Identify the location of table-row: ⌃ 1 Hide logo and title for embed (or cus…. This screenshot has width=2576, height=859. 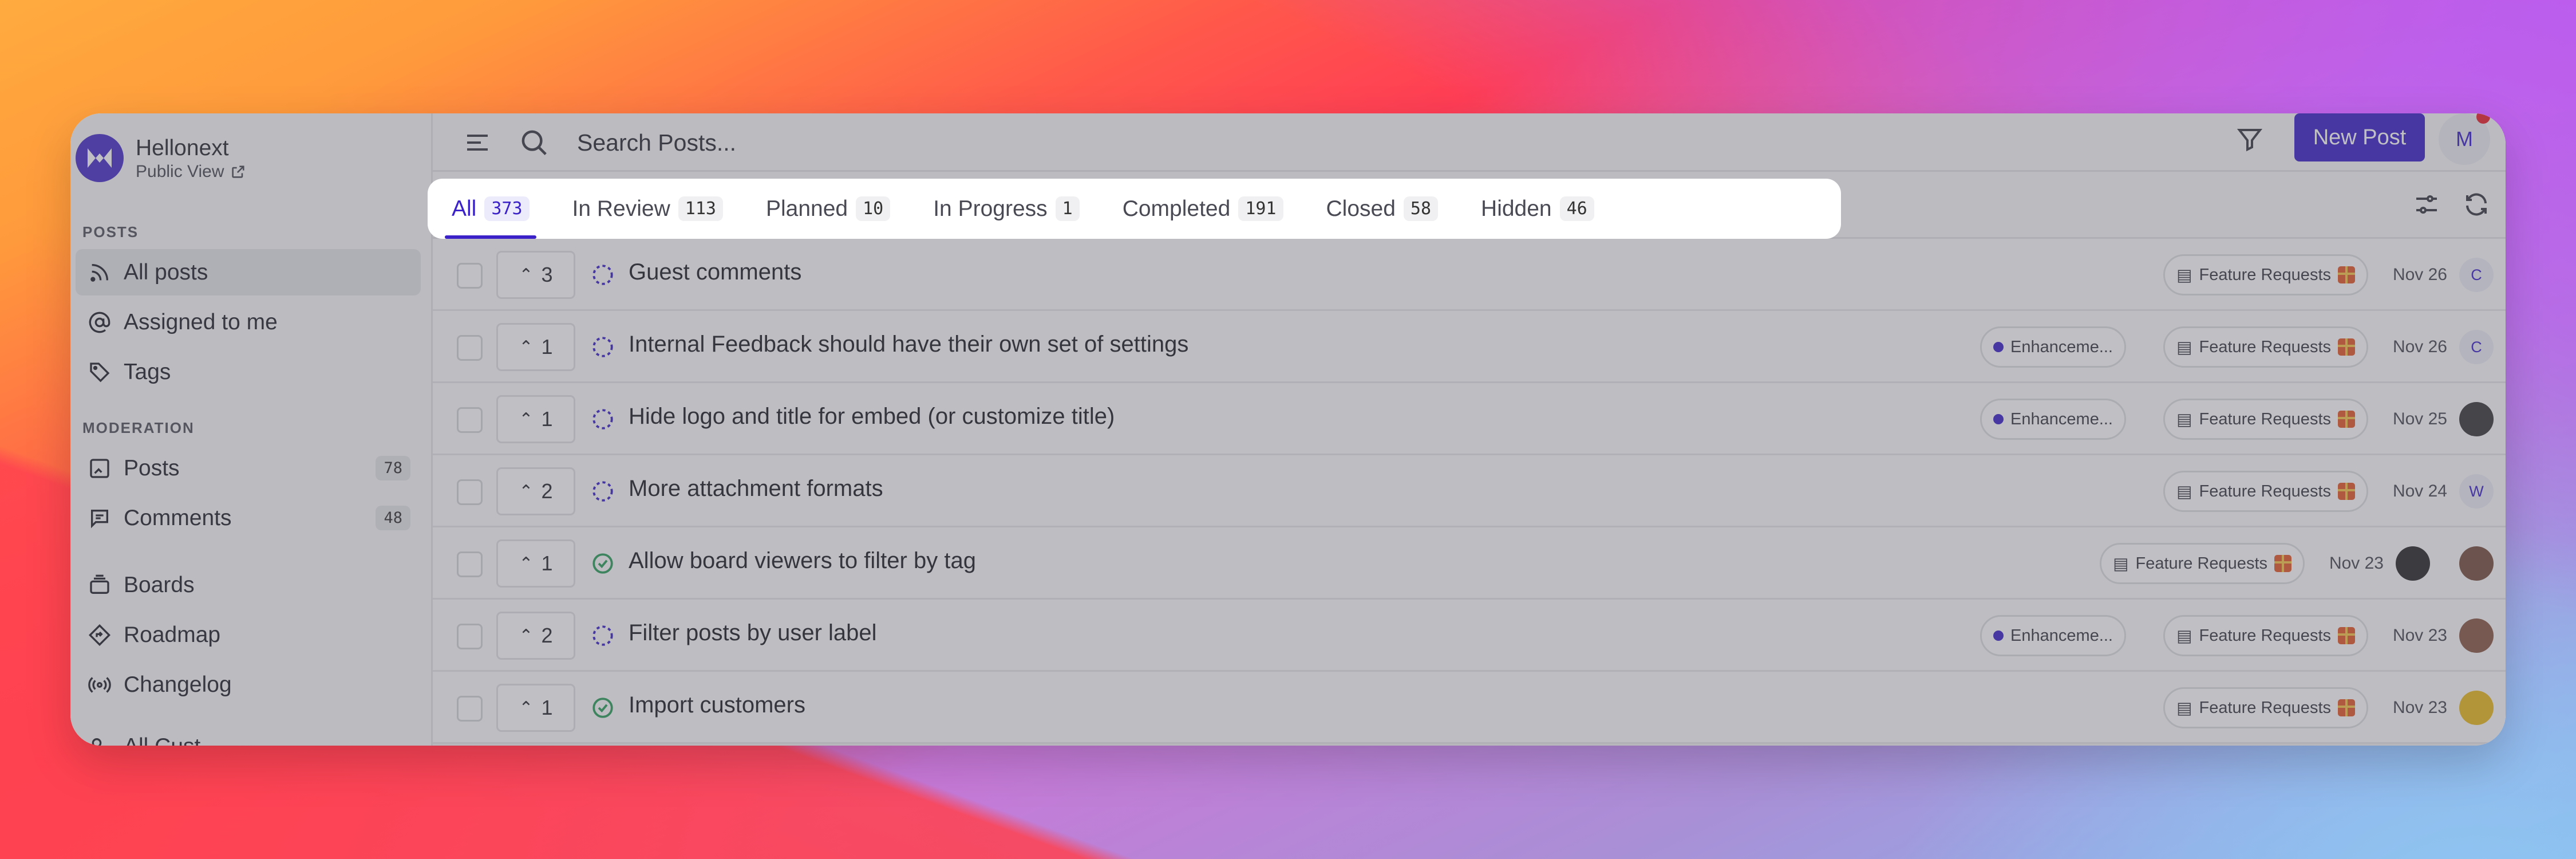
(1469, 419).